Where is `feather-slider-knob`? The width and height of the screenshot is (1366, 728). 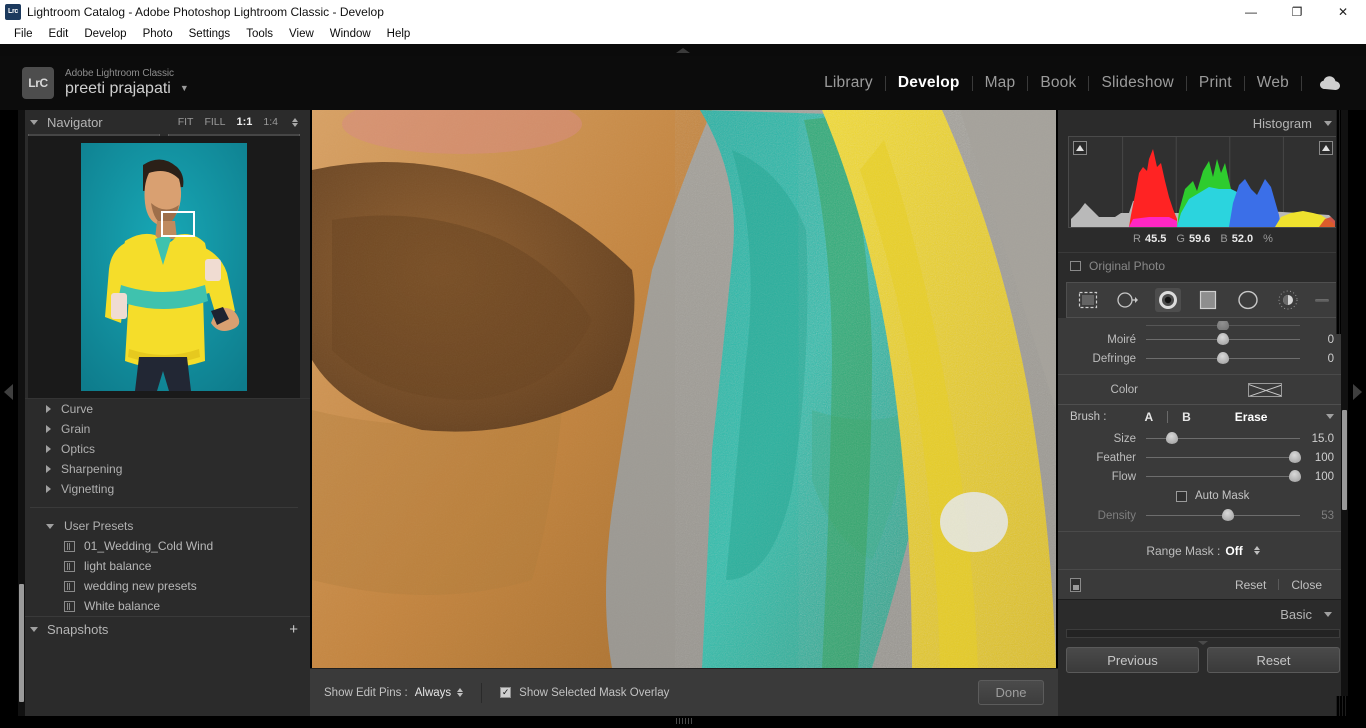 feather-slider-knob is located at coordinates (1295, 457).